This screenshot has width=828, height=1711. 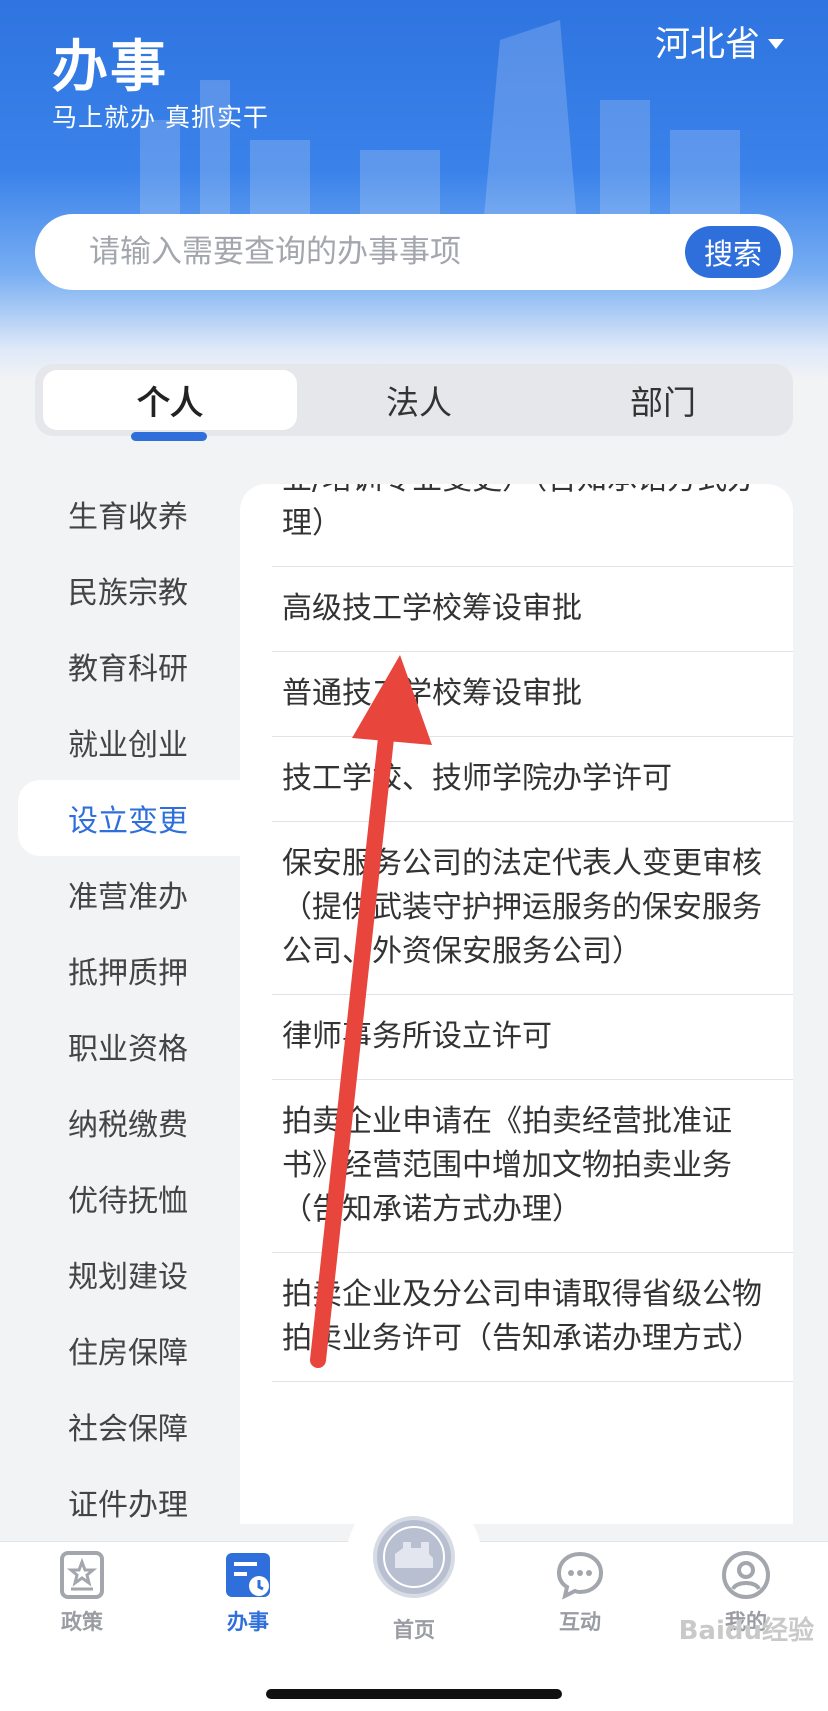 What do you see at coordinates (532, 694) in the screenshot?
I see `list-item: 普通技工学校筹设审批` at bounding box center [532, 694].